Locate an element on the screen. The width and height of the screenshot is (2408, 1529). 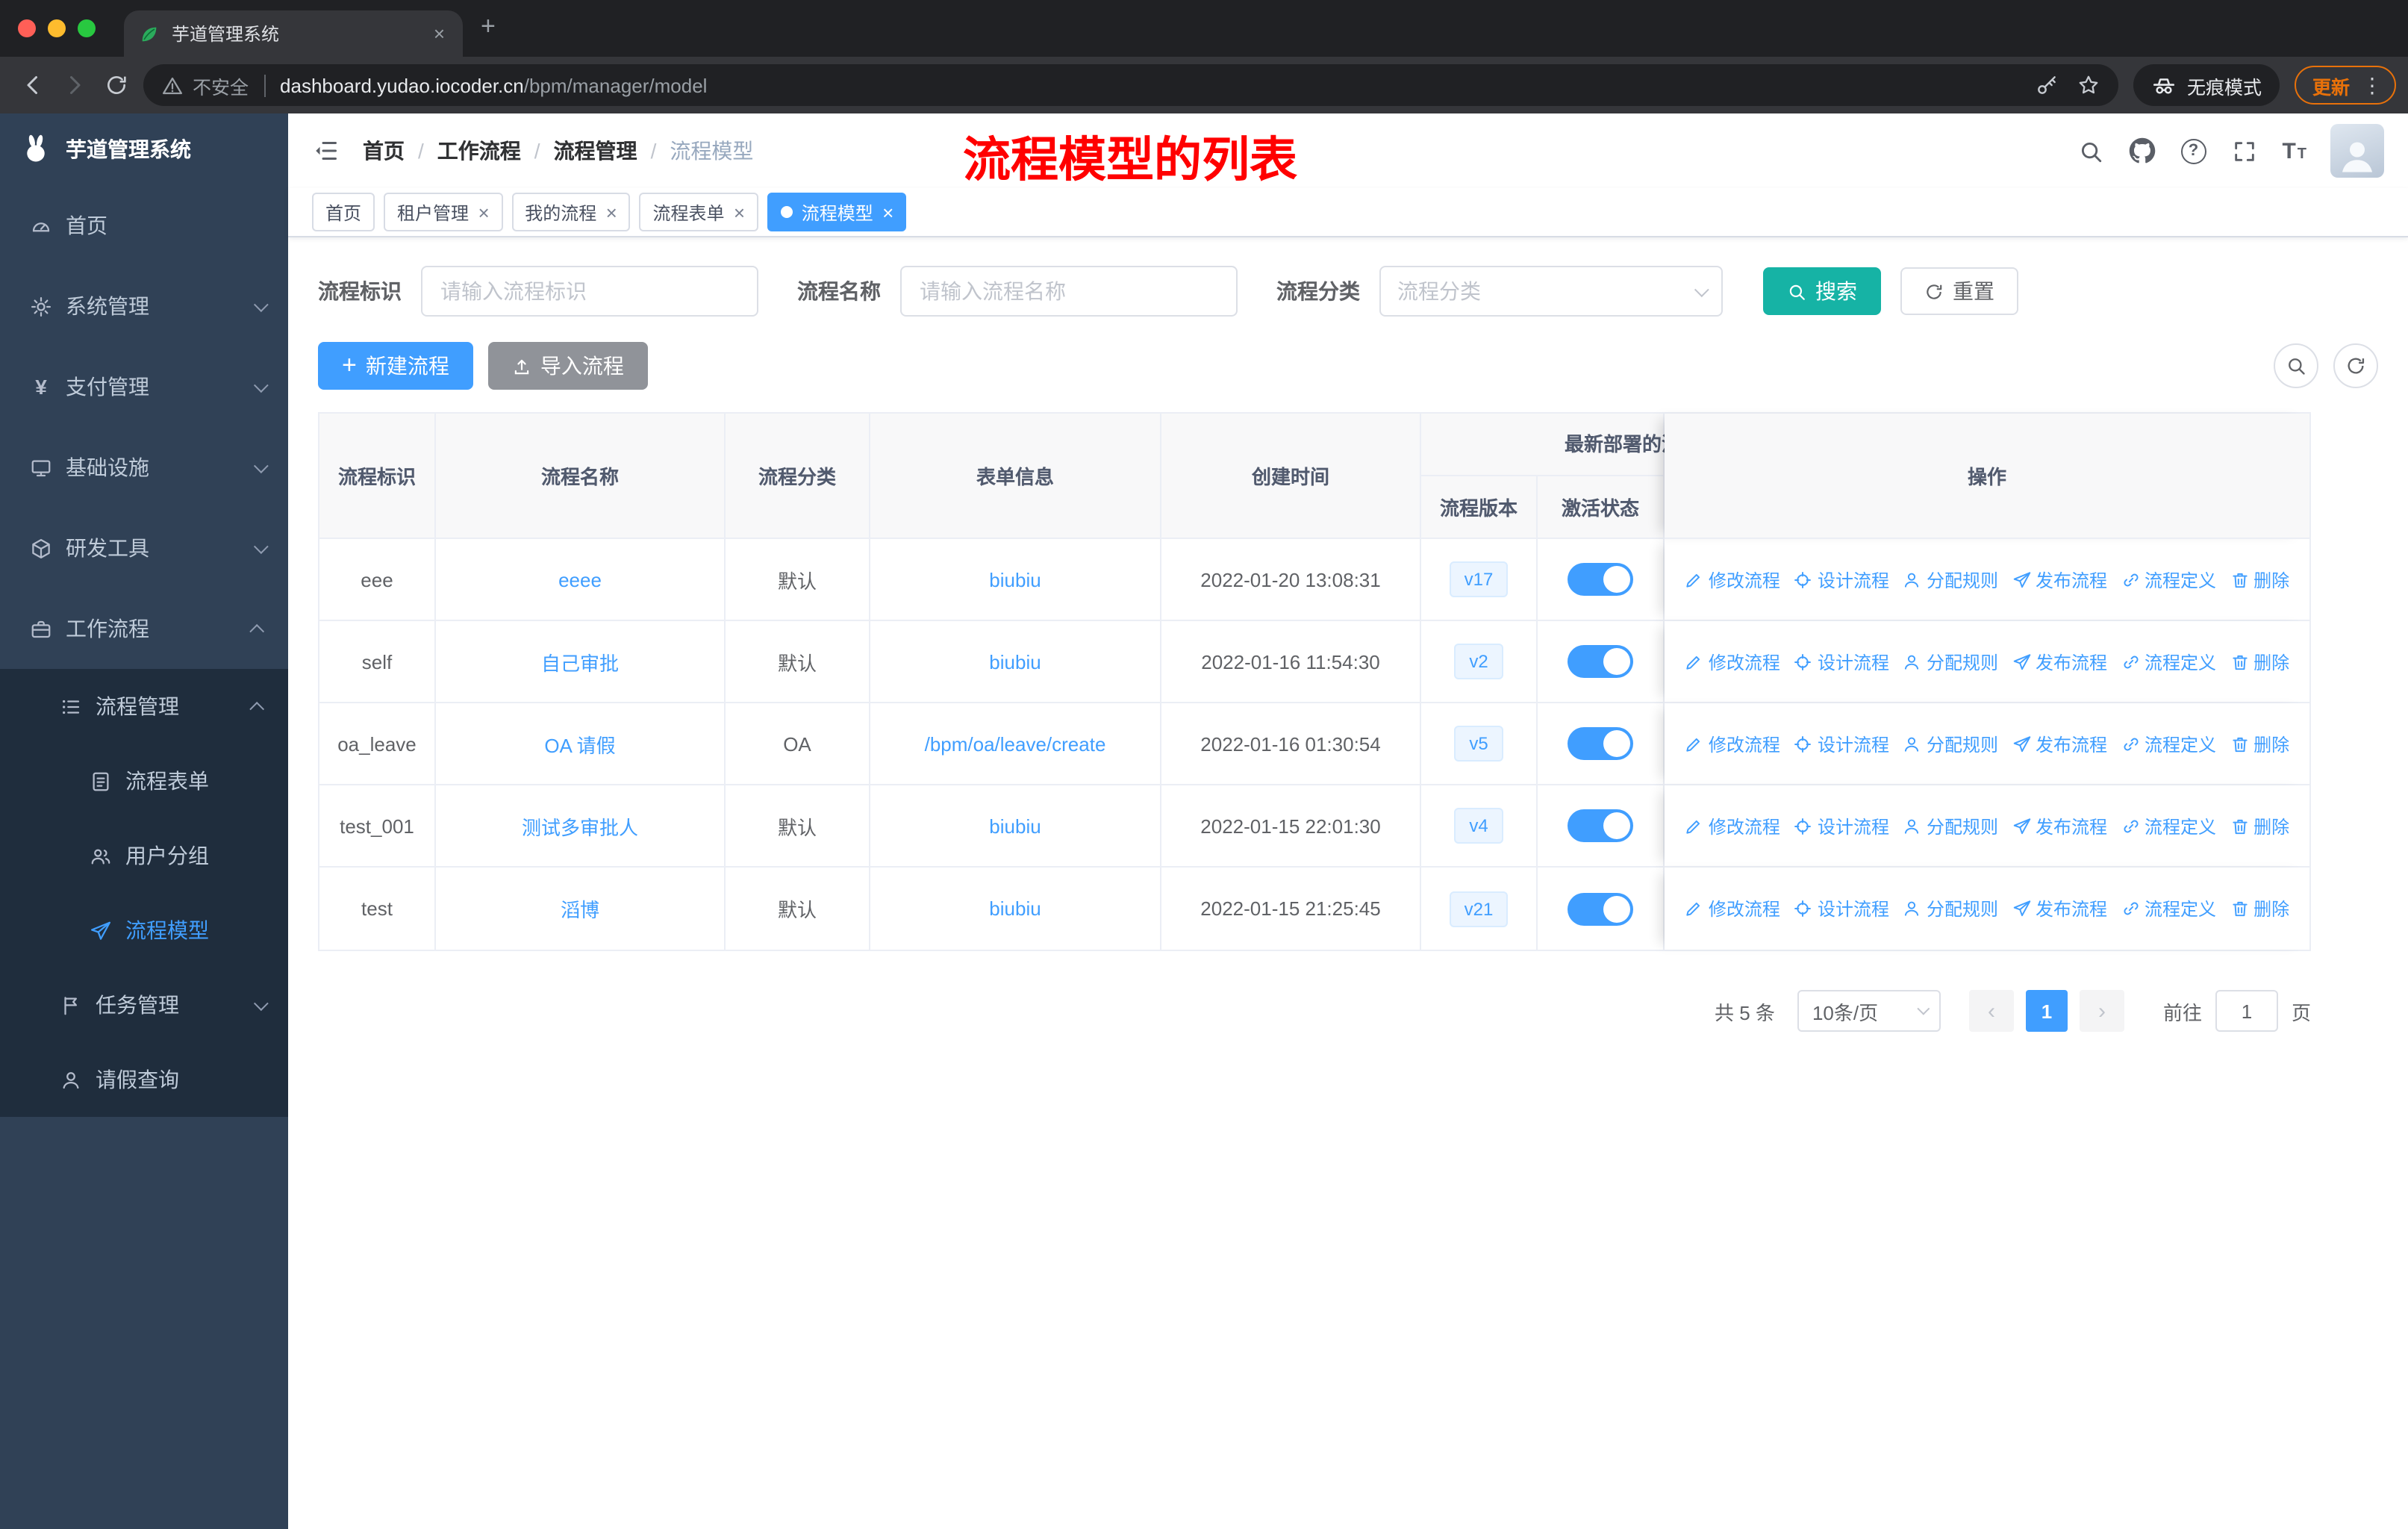
breadcrumb-workflow: 工作流程 is located at coordinates (479, 151).